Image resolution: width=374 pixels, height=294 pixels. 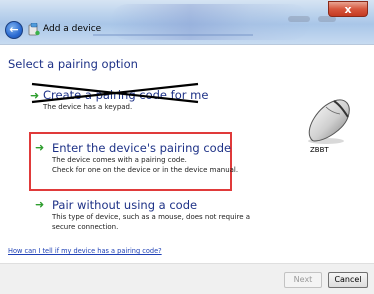 What do you see at coordinates (173, 35) in the screenshot?
I see `title-bar-underline` at bounding box center [173, 35].